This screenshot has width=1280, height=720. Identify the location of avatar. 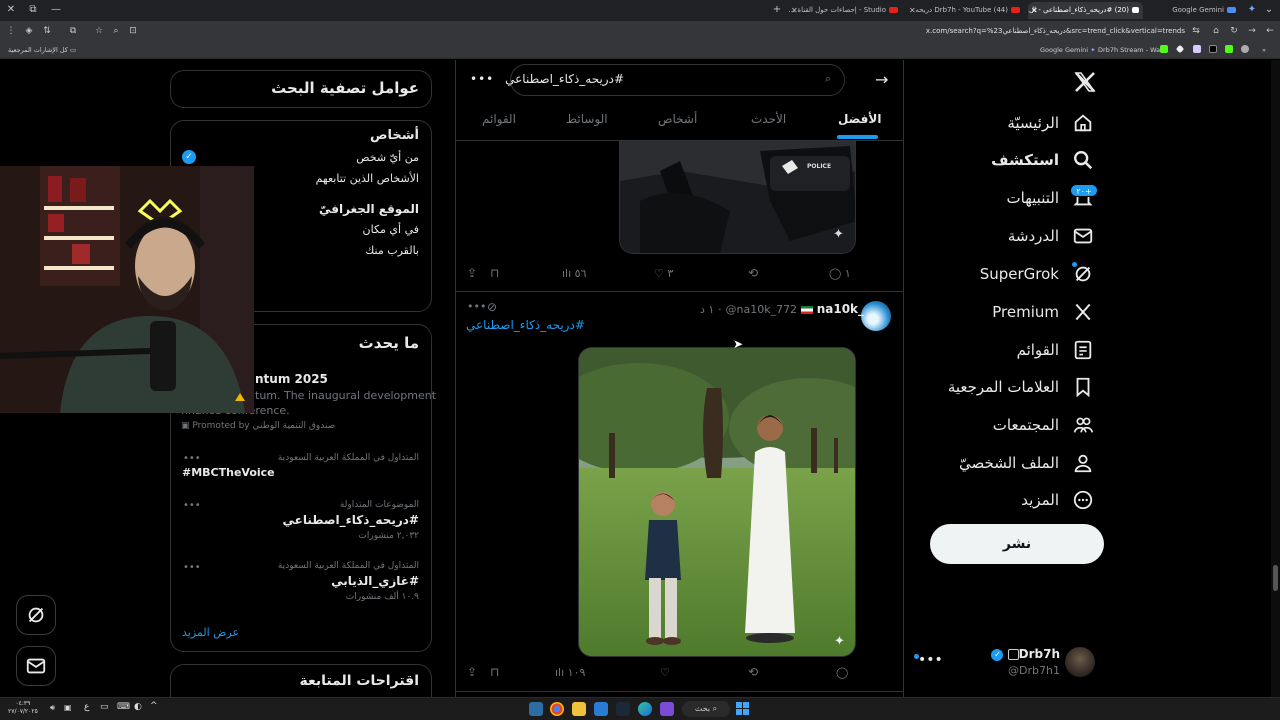
(876, 316).